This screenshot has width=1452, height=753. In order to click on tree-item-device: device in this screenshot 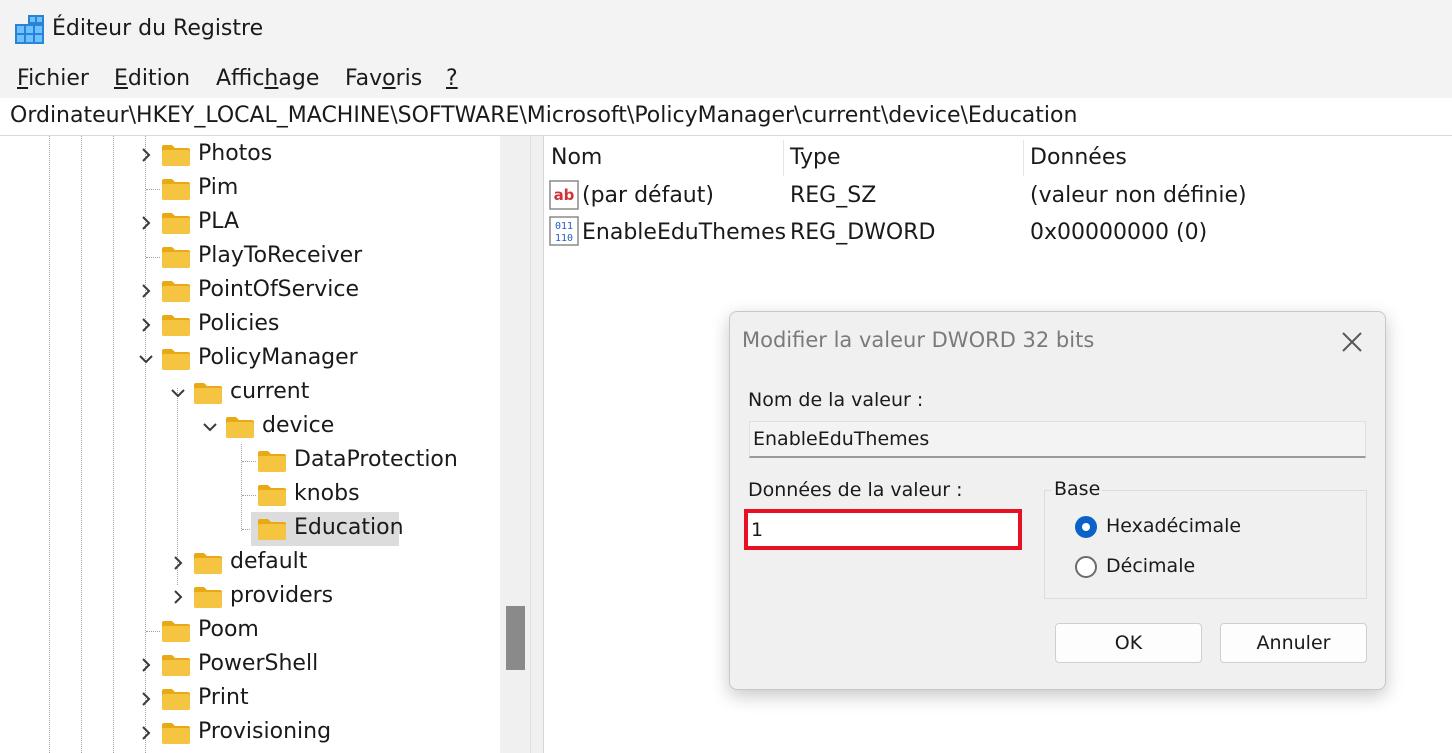, I will do `click(250, 427)`.